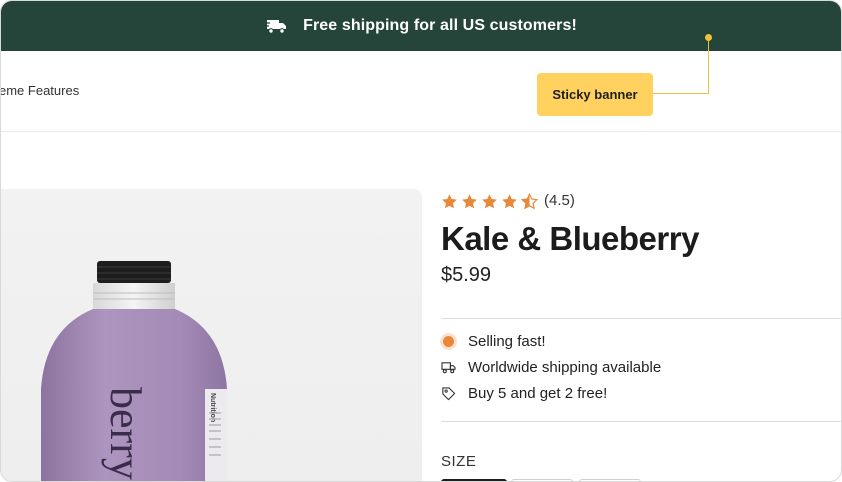  What do you see at coordinates (459, 461) in the screenshot?
I see `size-label: SIZE` at bounding box center [459, 461].